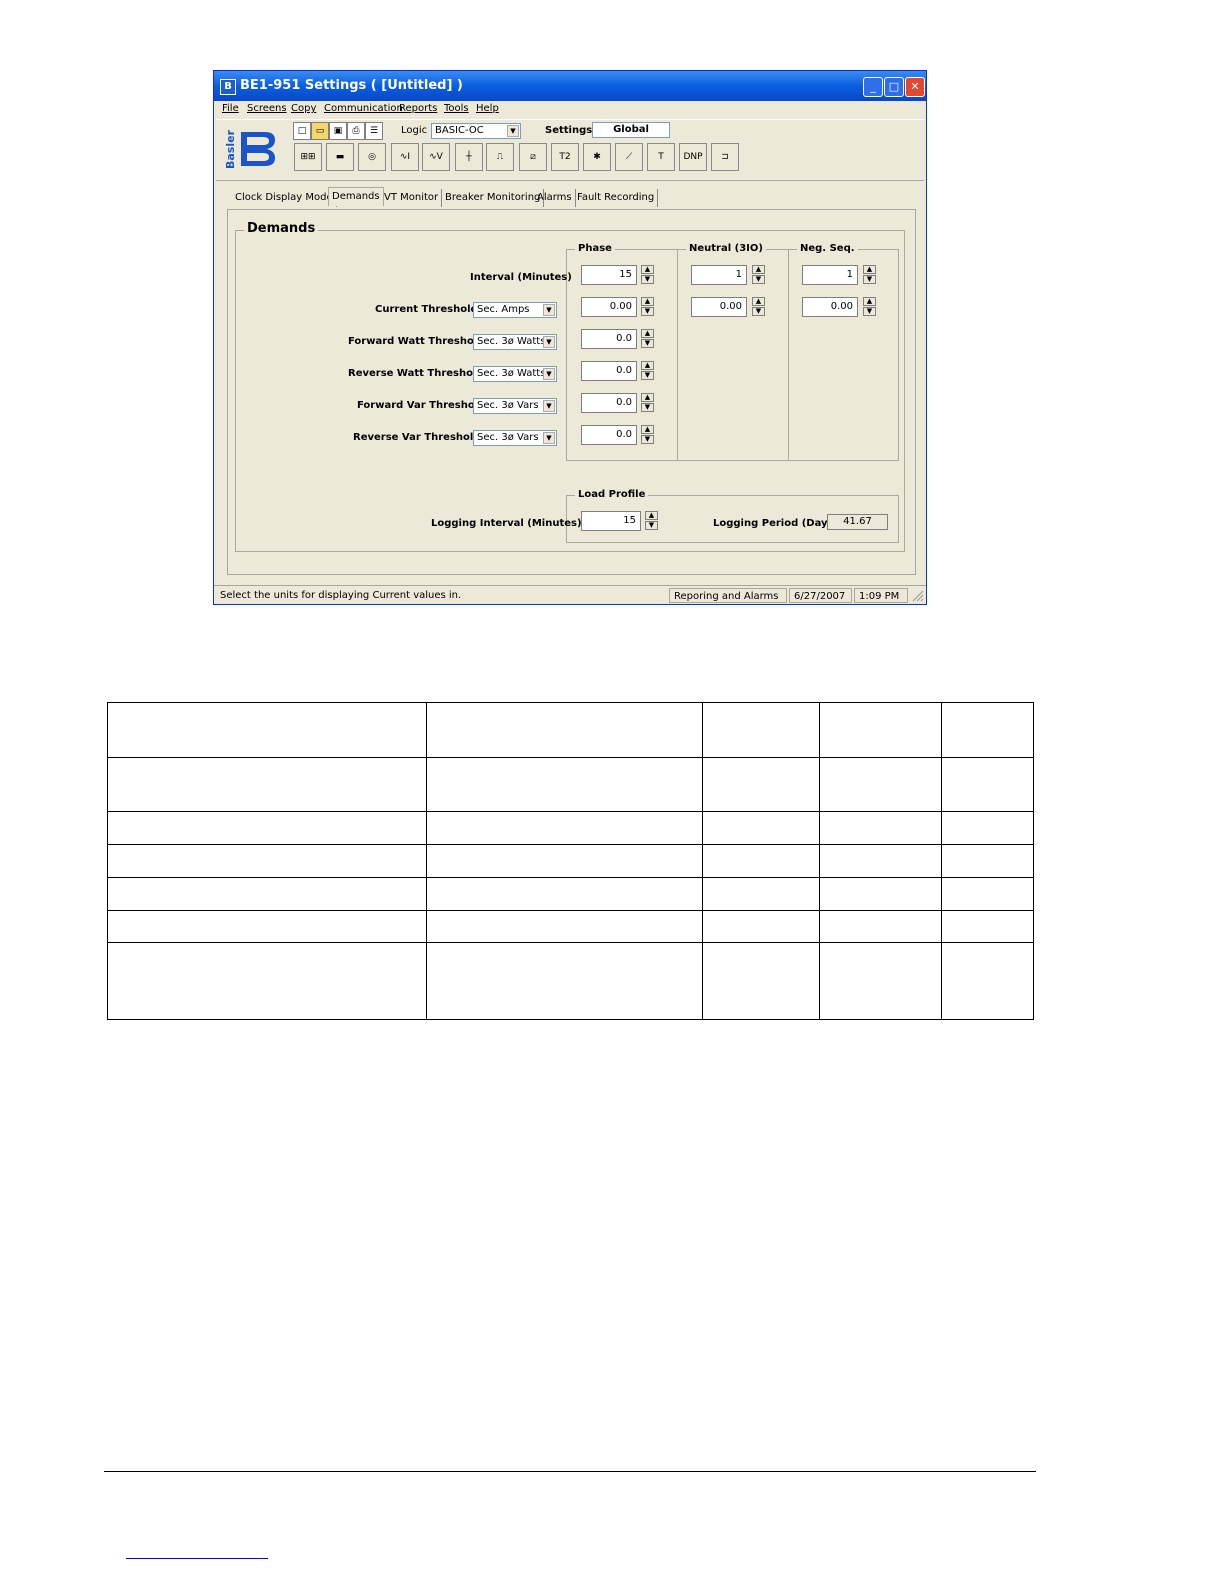 The width and height of the screenshot is (1224, 1584). I want to click on forward-watt-units-value: Sec. 3ø Watts, so click(511, 341).